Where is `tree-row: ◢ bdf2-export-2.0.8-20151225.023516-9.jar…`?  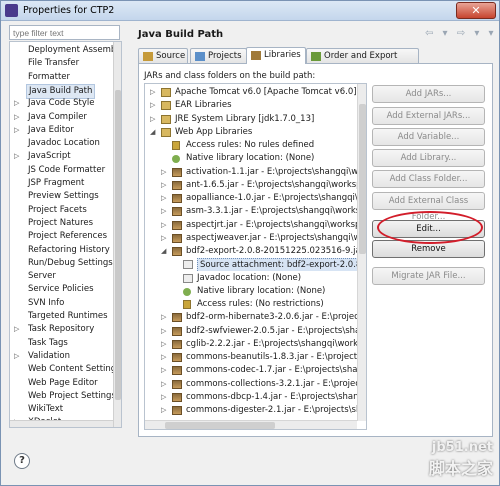
tree-row: ◢ bdf2-export-2.0.8-20151225.023516-9.jar… is located at coordinates (251, 251).